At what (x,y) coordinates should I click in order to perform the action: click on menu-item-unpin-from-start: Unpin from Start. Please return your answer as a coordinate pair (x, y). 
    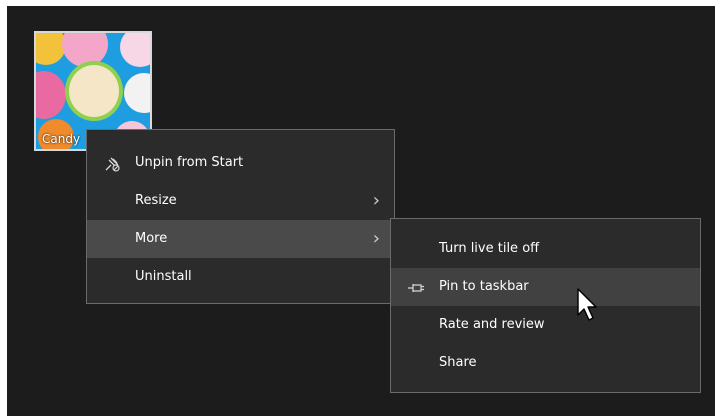
    Looking at the image, I should click on (240, 163).